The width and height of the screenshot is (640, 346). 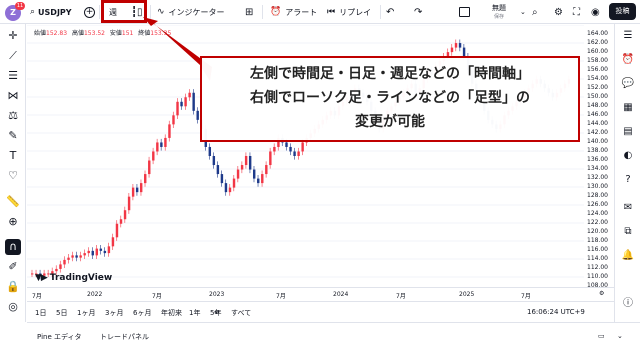 What do you see at coordinates (124, 337) in the screenshot?
I see `trade-panel-tab: トレードパネル` at bounding box center [124, 337].